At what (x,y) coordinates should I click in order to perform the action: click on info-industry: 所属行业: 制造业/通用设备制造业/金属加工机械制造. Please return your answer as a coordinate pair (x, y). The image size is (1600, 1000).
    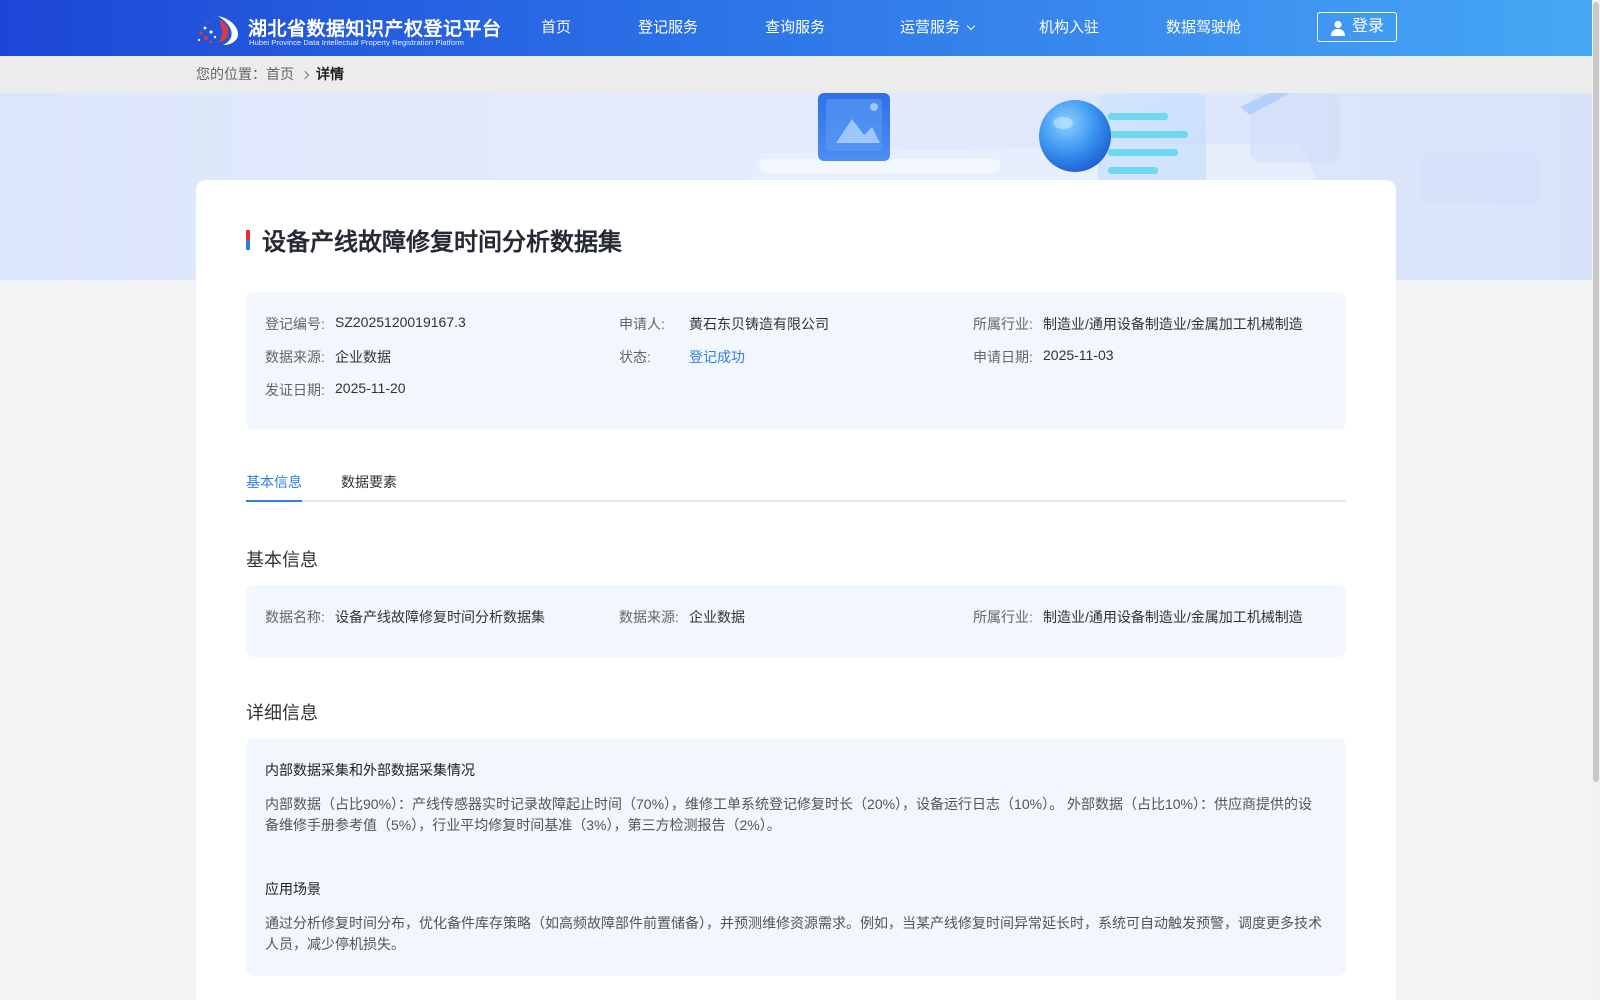
    Looking at the image, I should click on (1138, 324).